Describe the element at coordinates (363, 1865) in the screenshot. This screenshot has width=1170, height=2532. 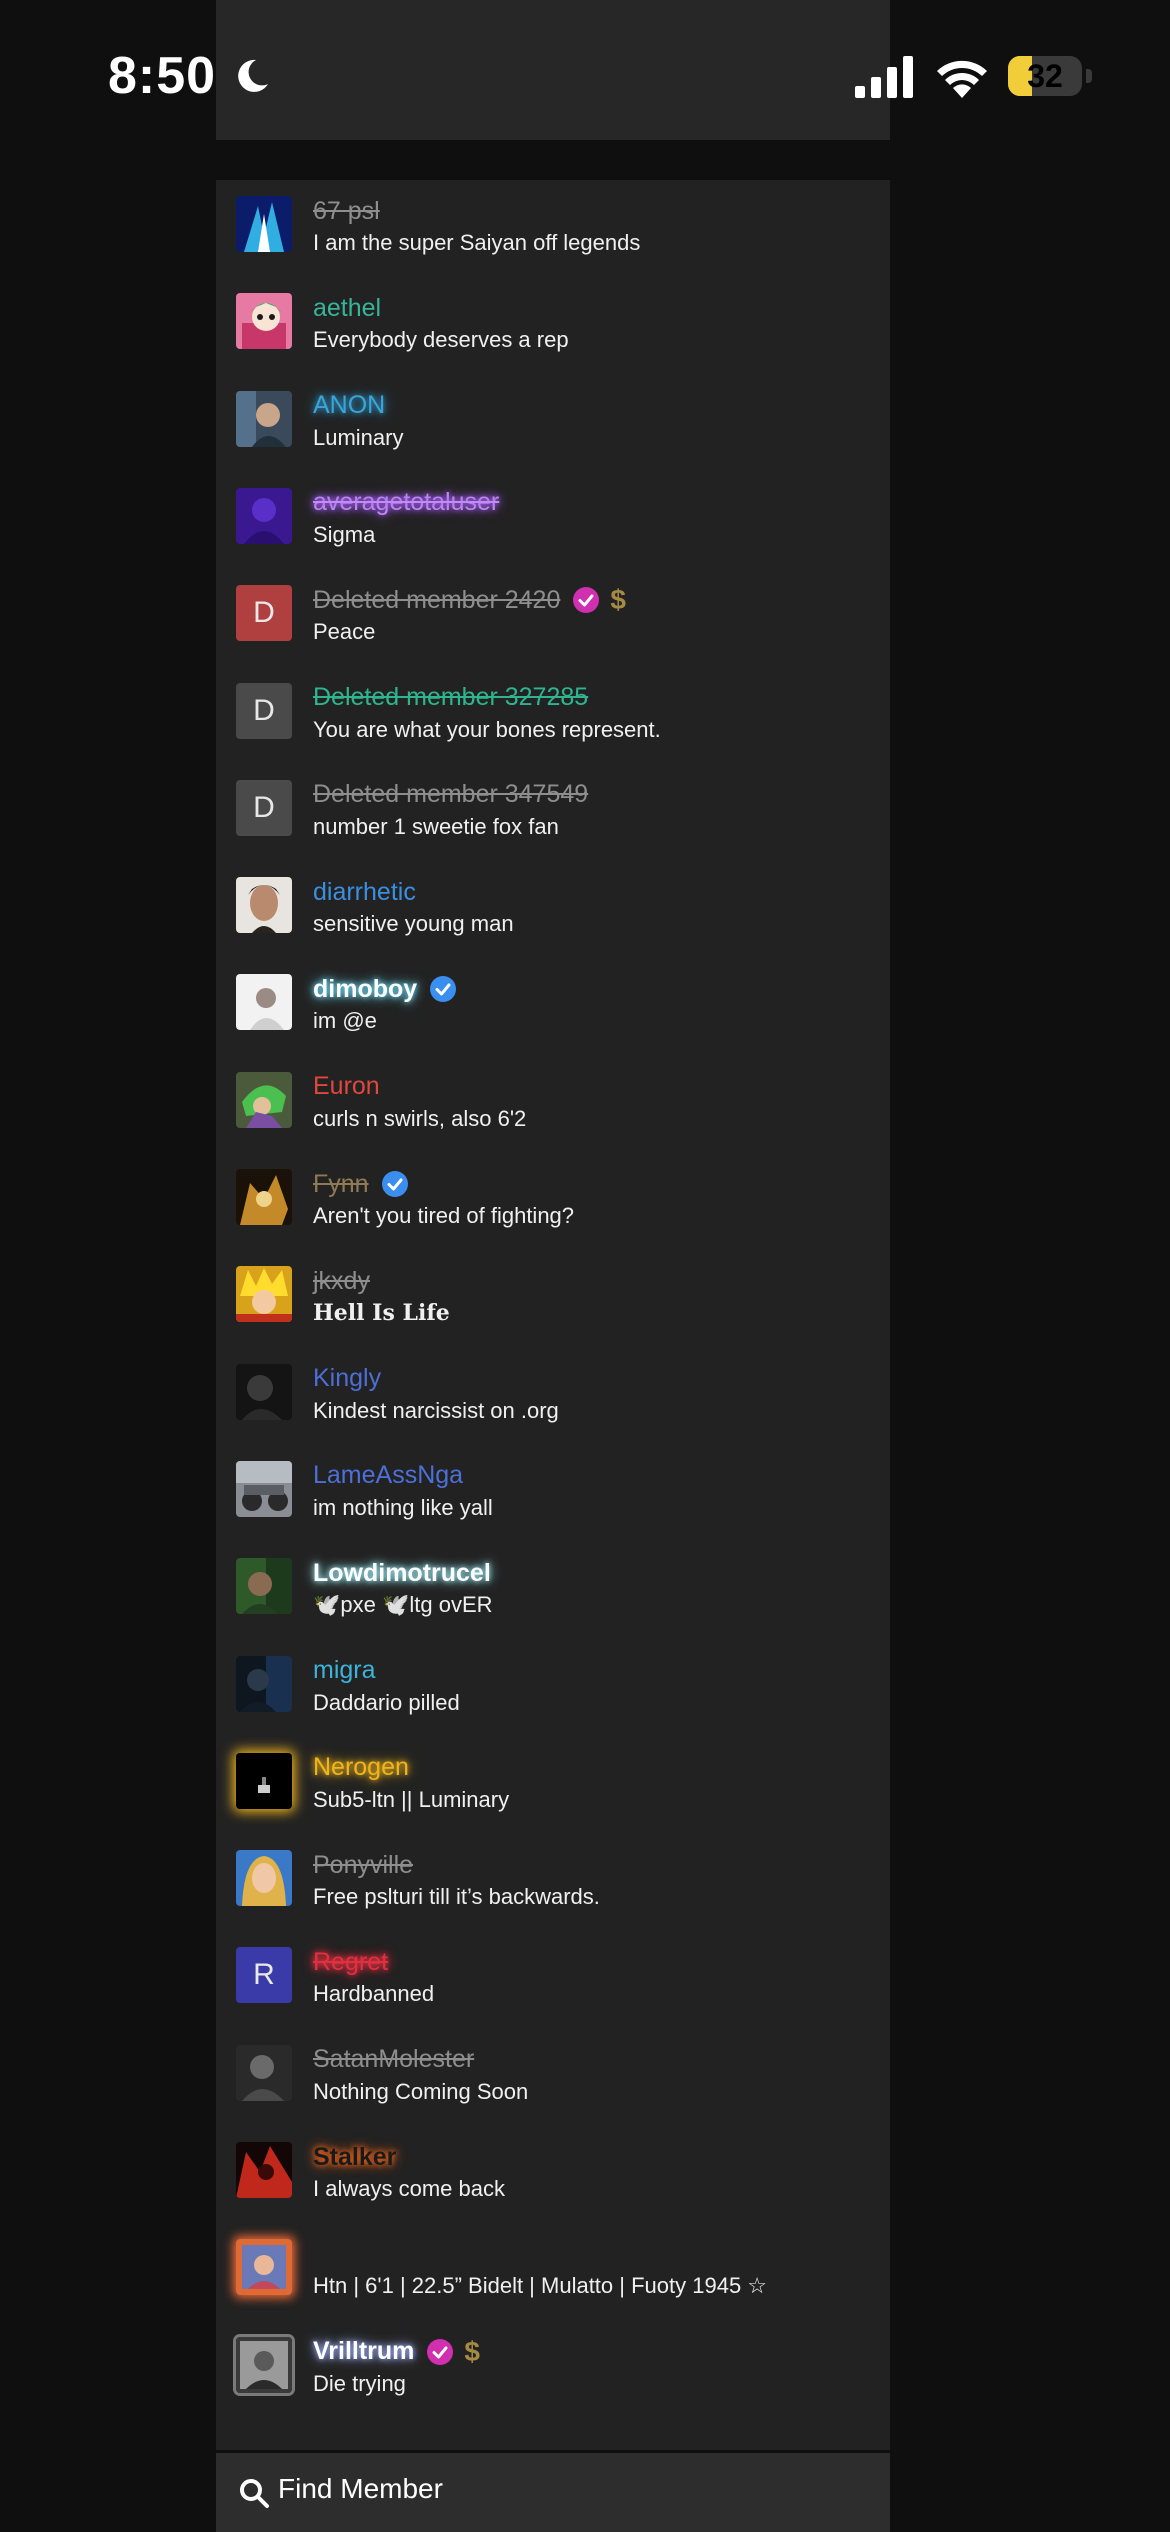
I see `member-name: Ponyville` at that location.